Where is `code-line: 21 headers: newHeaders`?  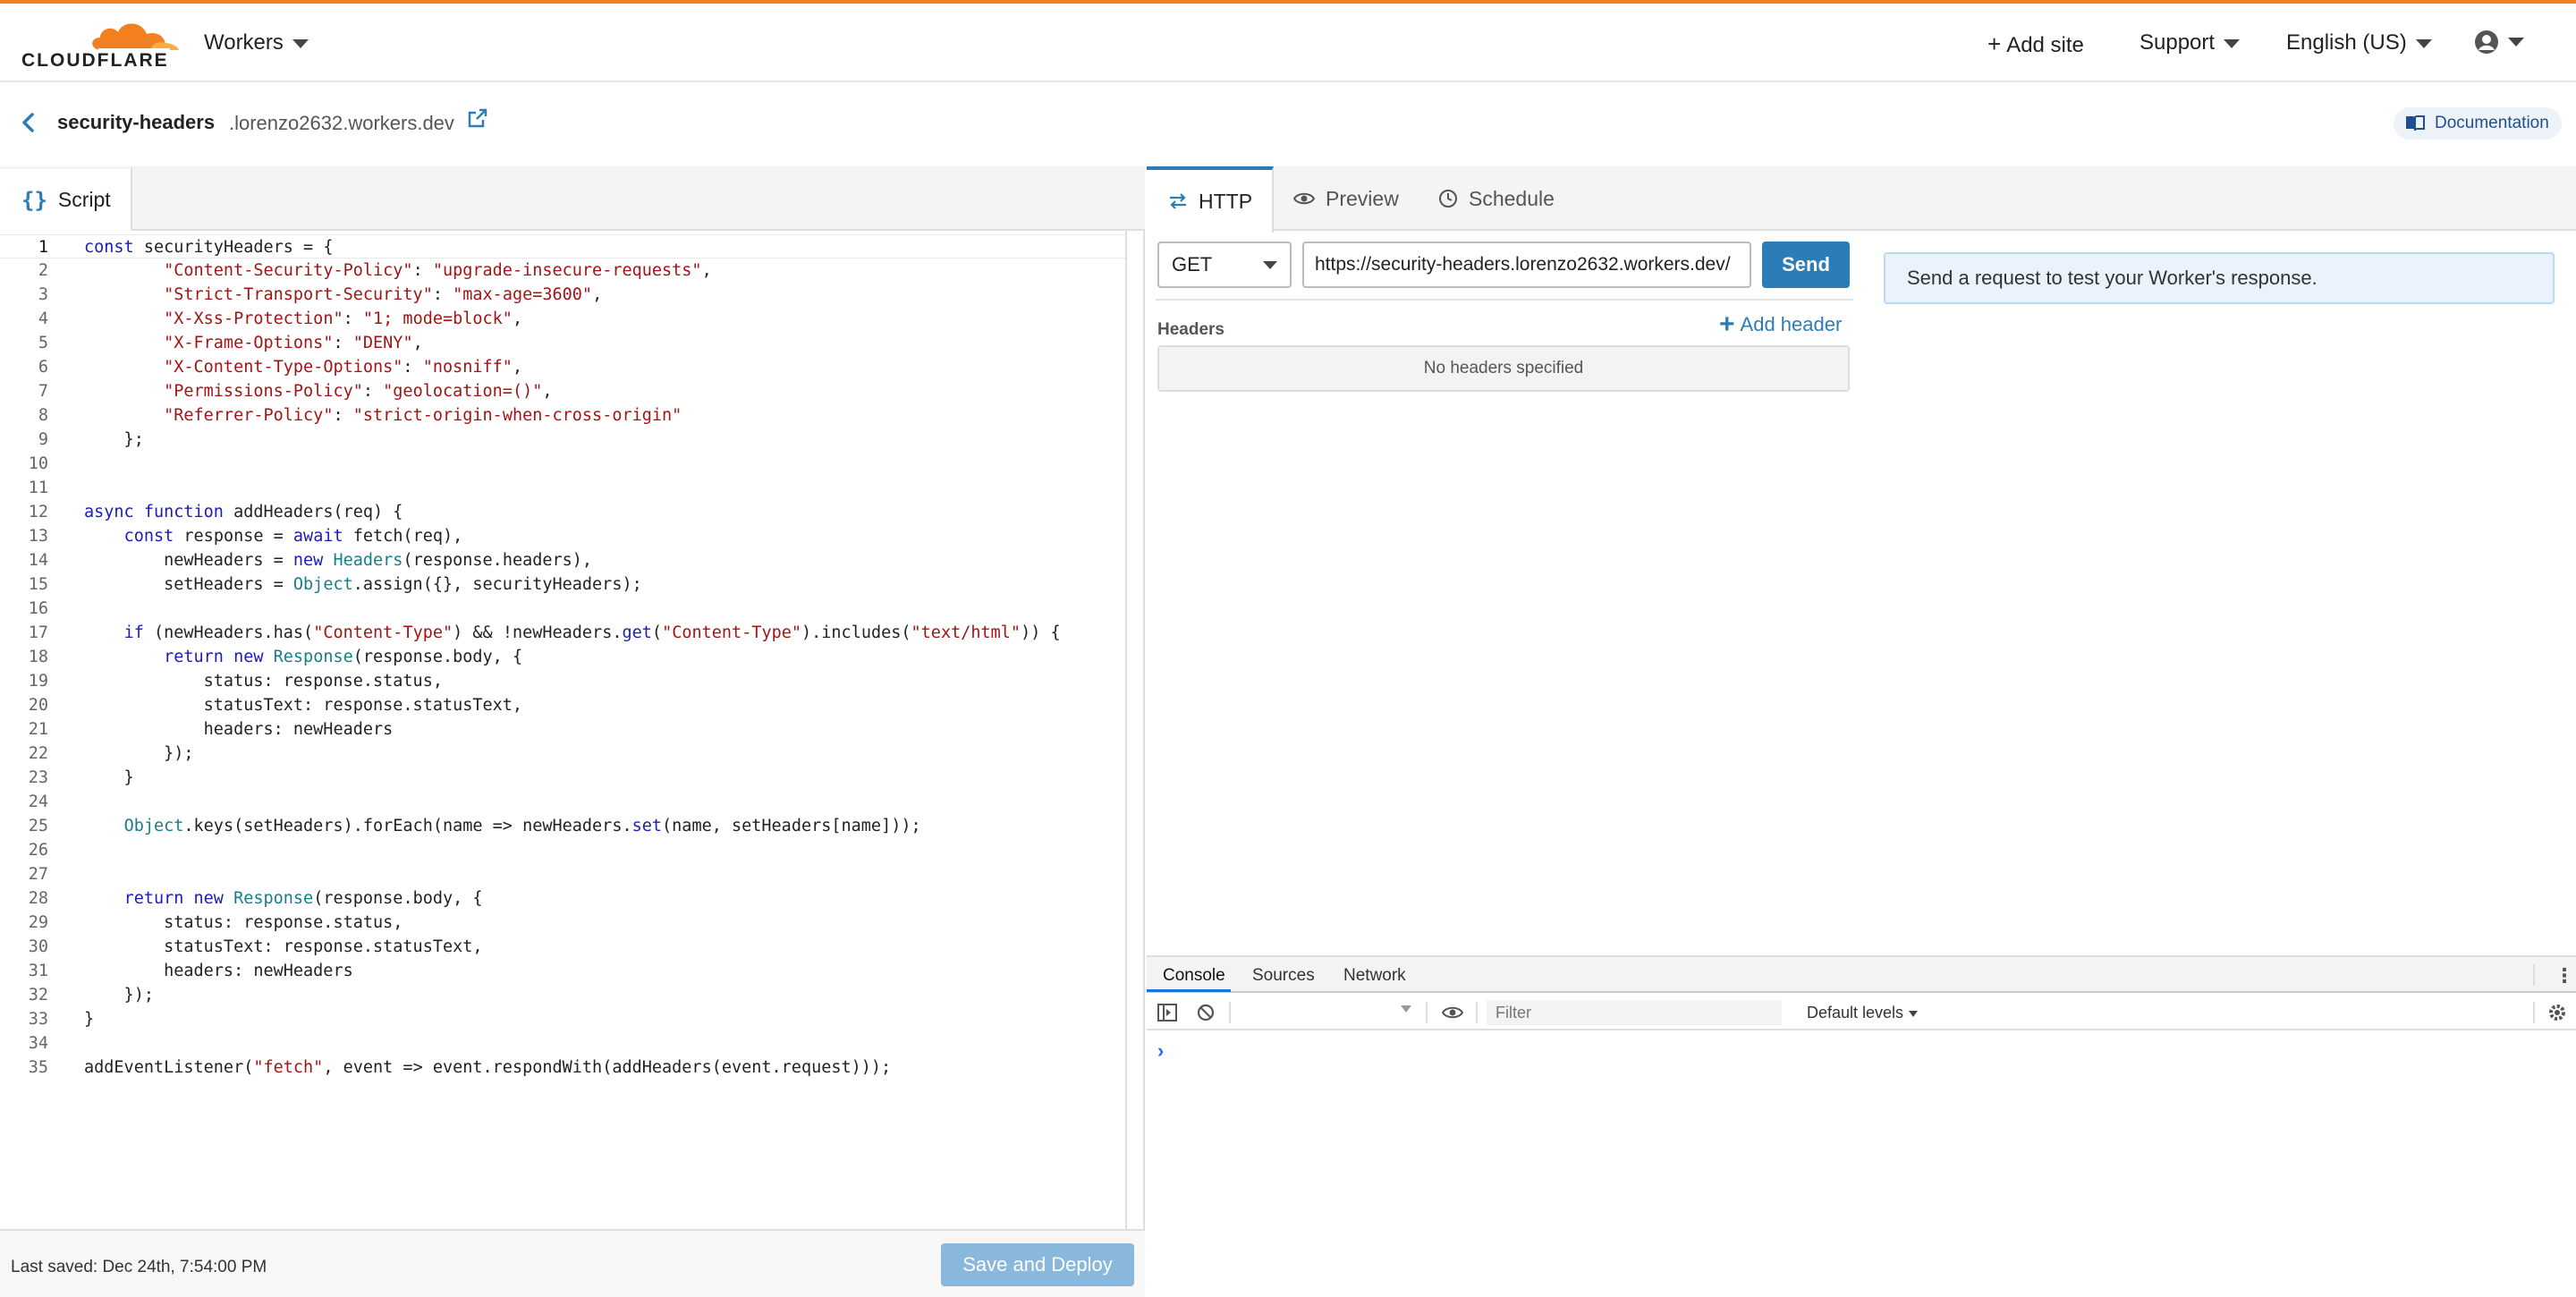
code-line: 21 headers: newHeaders is located at coordinates (562, 729).